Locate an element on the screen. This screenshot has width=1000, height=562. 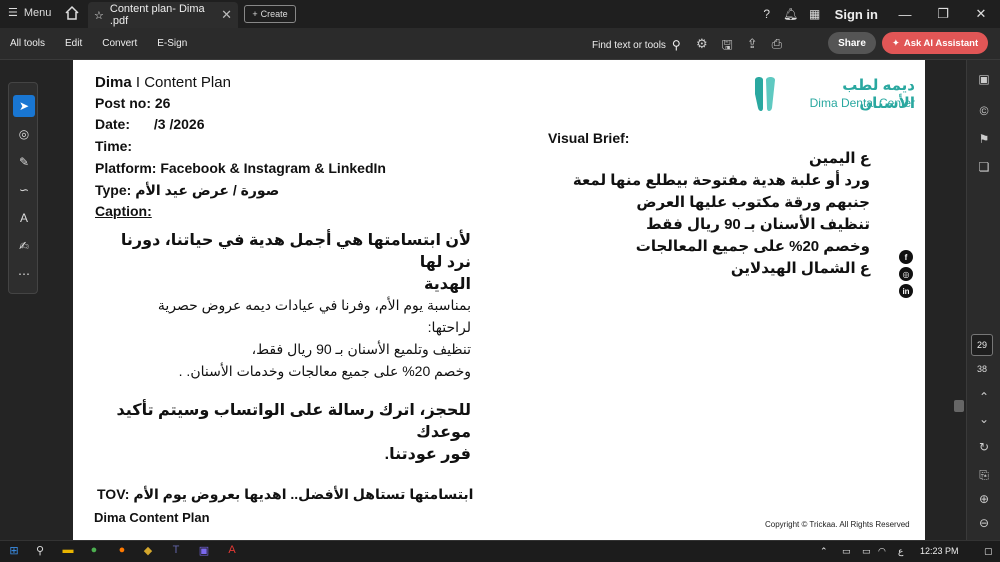
menu-edit: Edit is located at coordinates (73, 43).